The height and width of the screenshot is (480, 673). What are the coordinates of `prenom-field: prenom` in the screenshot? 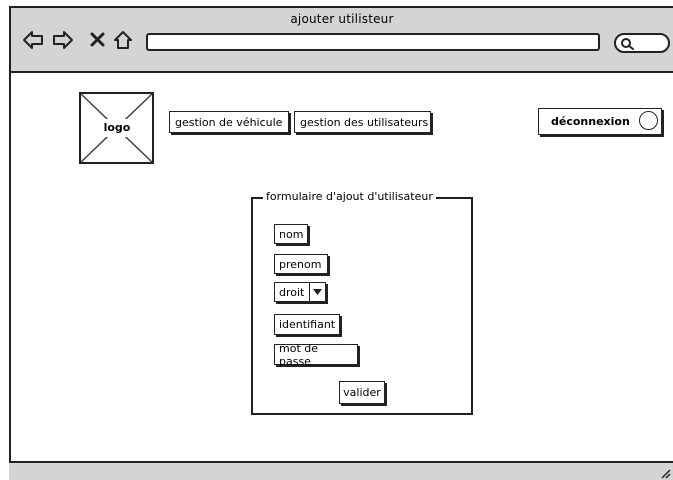 It's located at (301, 264).